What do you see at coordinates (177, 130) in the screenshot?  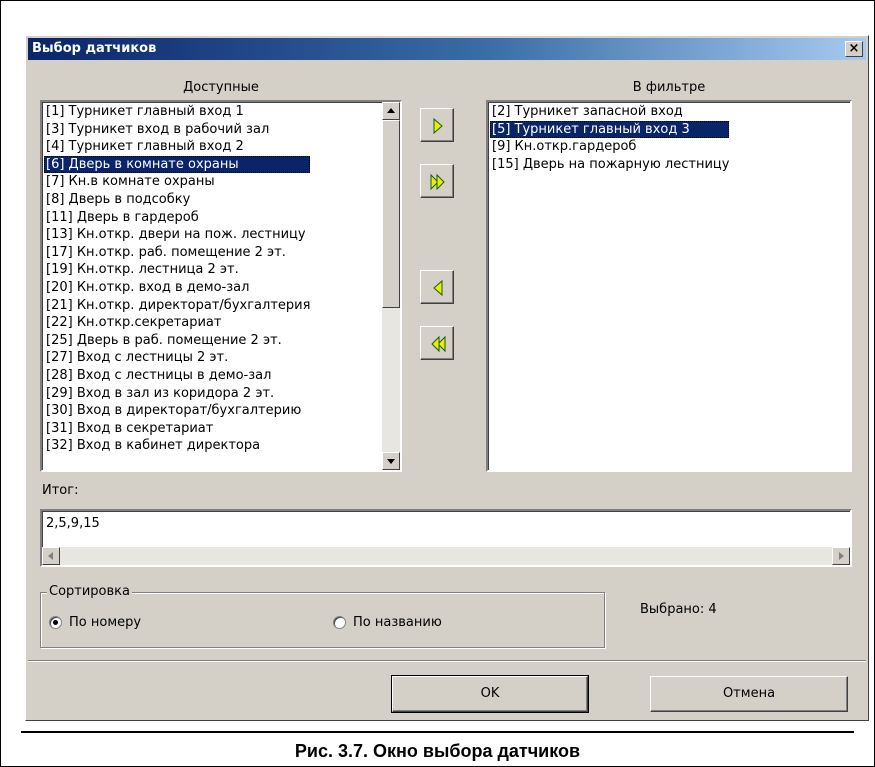 I see `available-list-item: [3] Турникет вход в рабочий зал` at bounding box center [177, 130].